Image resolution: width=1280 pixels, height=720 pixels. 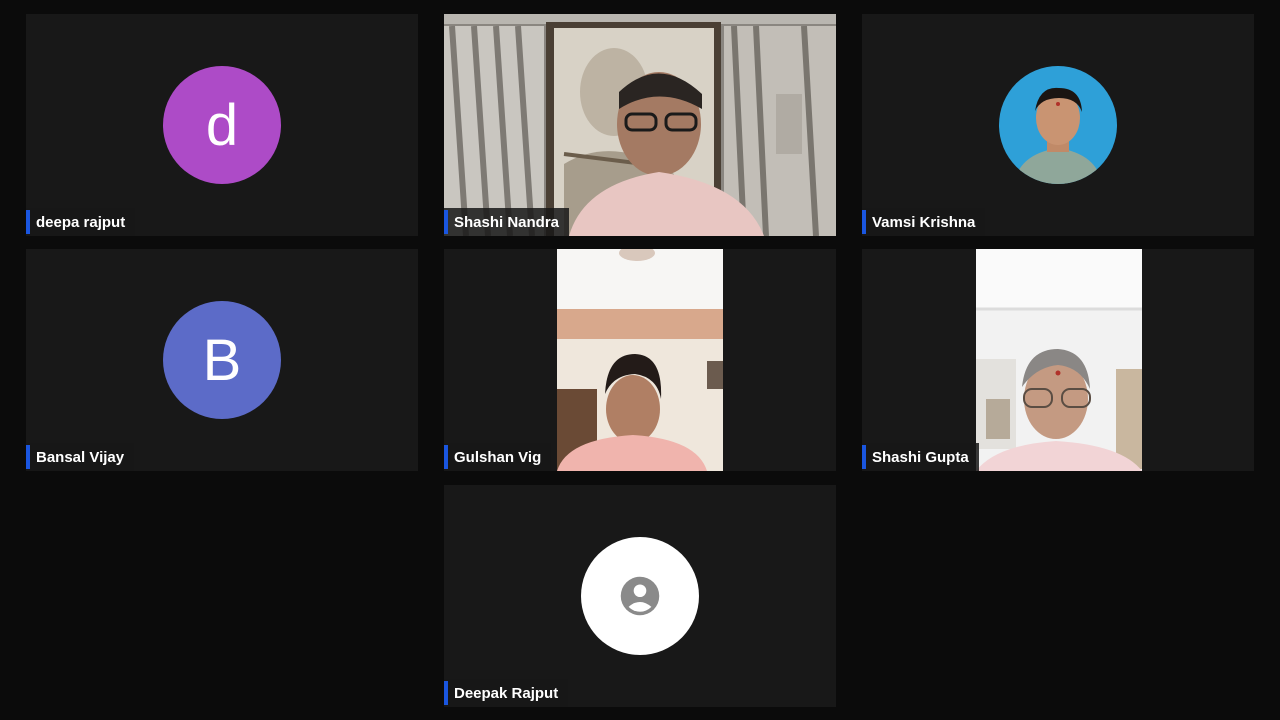 I want to click on avatar-default, so click(x=640, y=596).